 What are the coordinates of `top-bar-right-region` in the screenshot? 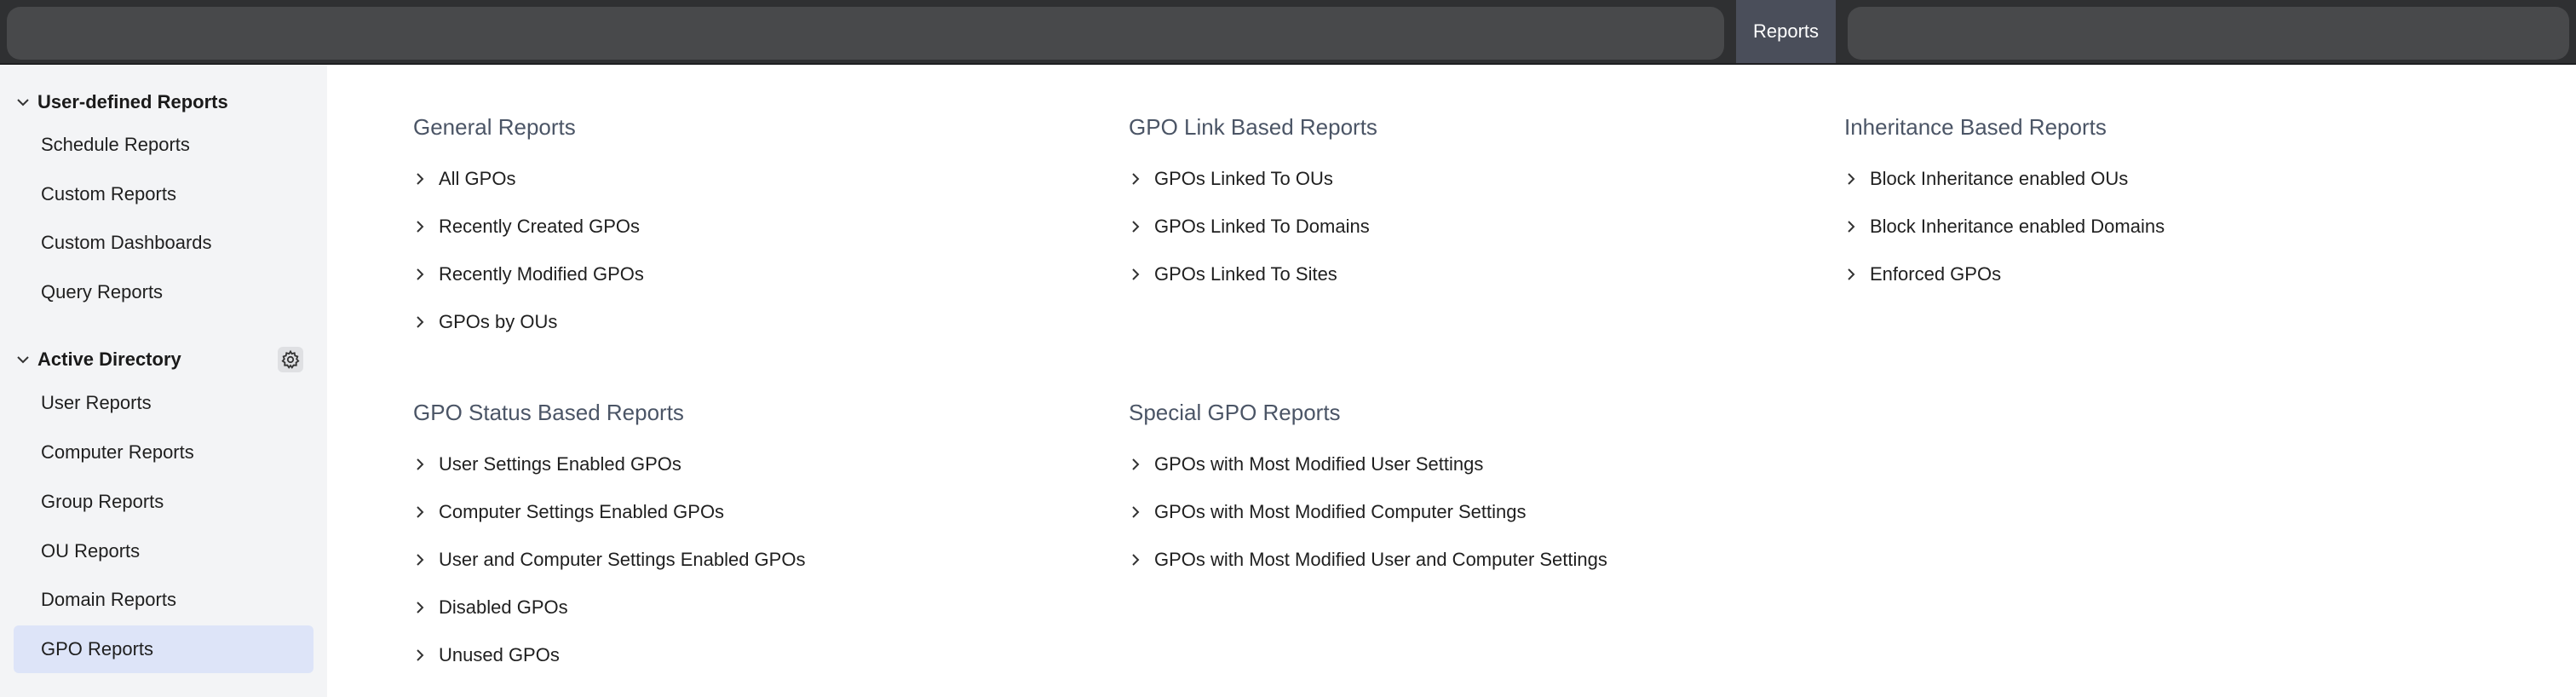 It's located at (2209, 33).